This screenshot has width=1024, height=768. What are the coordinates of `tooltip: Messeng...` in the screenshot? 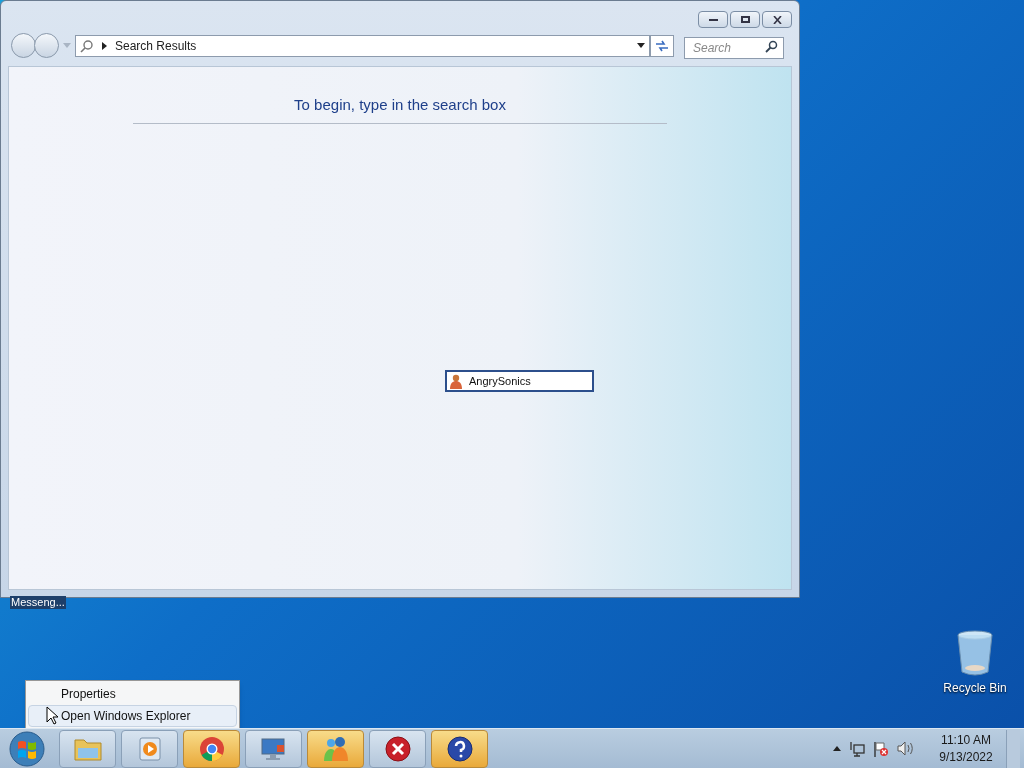 It's located at (38, 602).